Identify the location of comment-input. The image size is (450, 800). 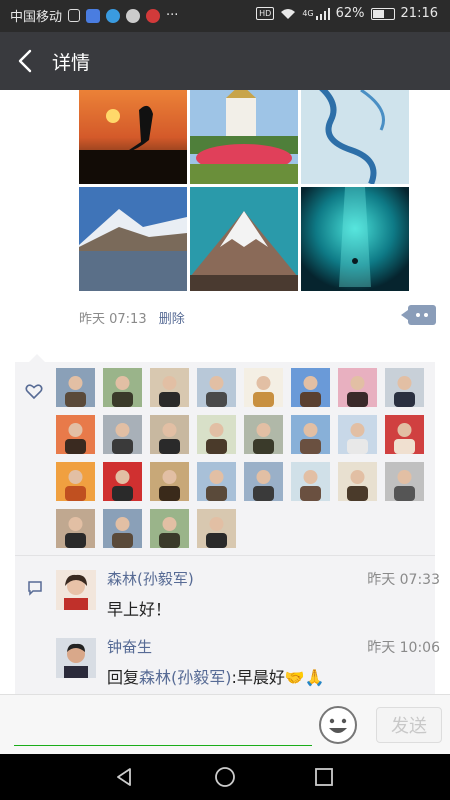
(163, 726).